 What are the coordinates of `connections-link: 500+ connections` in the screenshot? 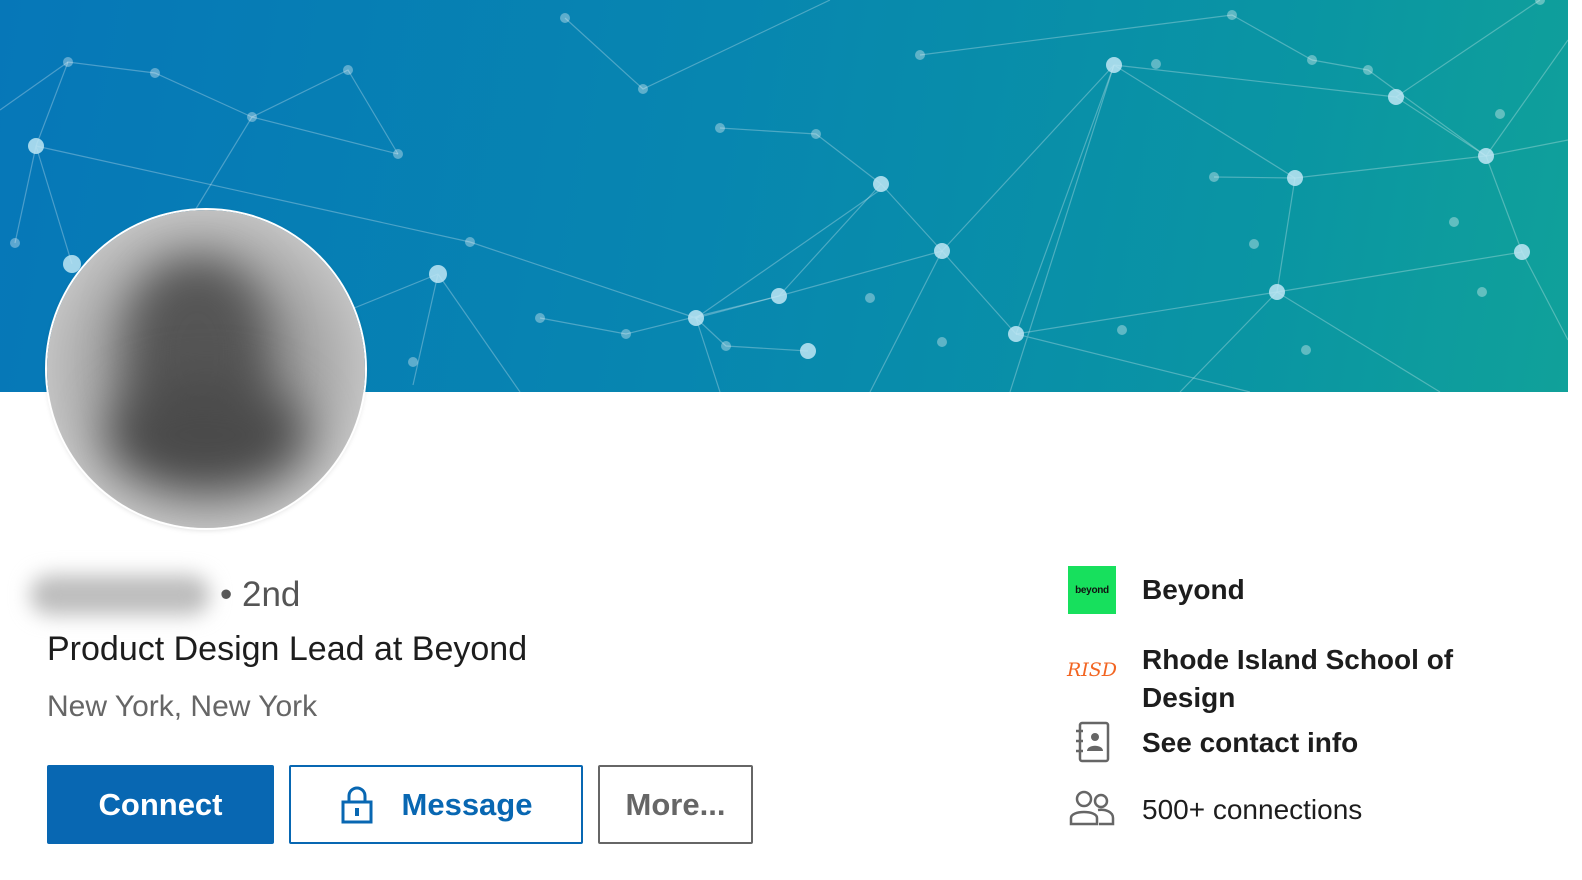 It's located at (1215, 808).